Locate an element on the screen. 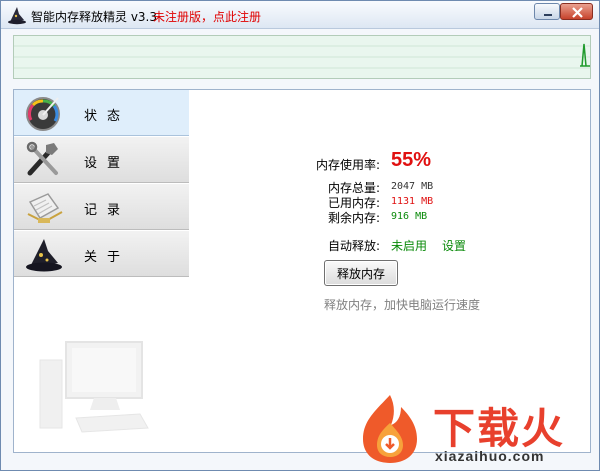 The image size is (600, 471). graph-usage-line is located at coordinates (584, 55).